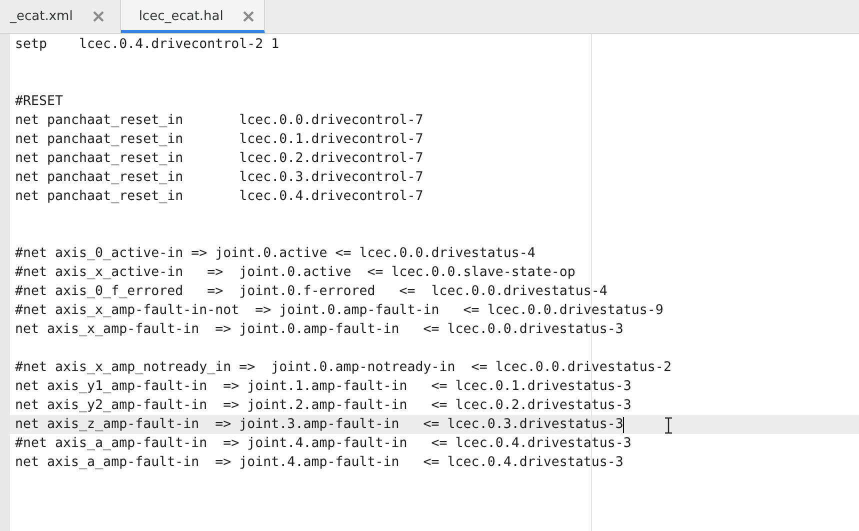 The image size is (859, 531). What do you see at coordinates (39, 102) in the screenshot?
I see `code-line: #RESET` at bounding box center [39, 102].